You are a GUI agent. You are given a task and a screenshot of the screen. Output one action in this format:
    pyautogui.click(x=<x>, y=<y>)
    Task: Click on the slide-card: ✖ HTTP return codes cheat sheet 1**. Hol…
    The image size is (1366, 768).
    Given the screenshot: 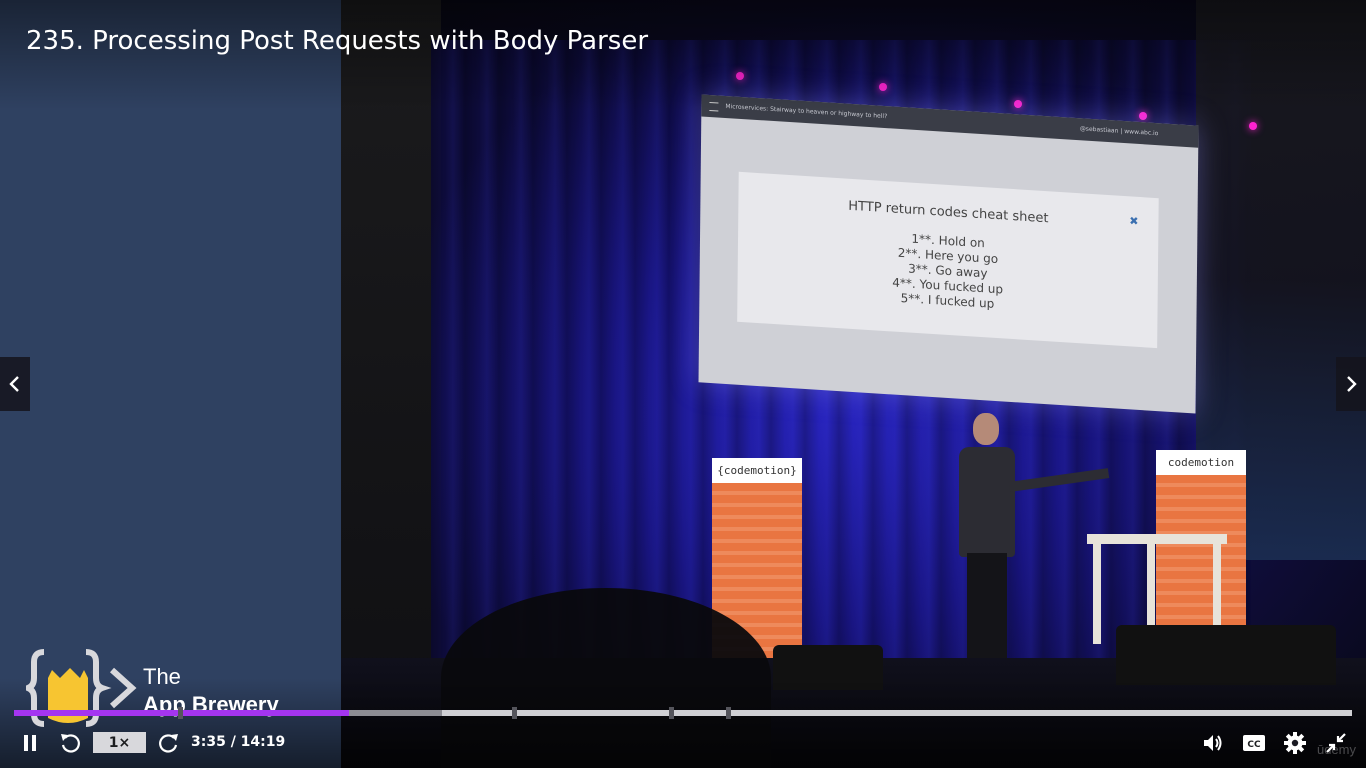 What is the action you would take?
    pyautogui.click(x=948, y=260)
    